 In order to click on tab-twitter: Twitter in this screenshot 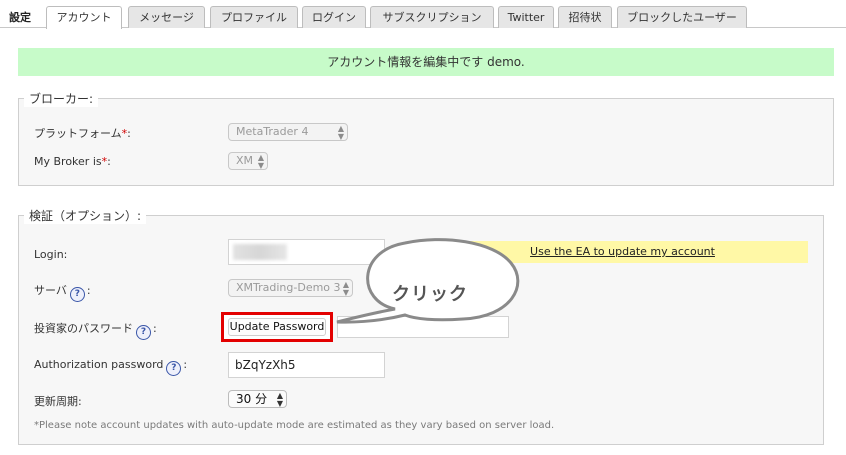, I will do `click(526, 17)`.